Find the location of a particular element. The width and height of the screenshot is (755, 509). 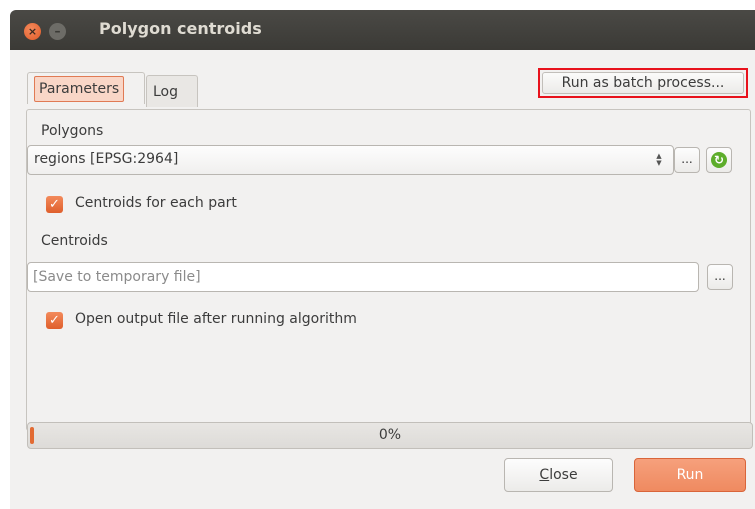

open-output-label: Open output file after running algorithm is located at coordinates (216, 319).